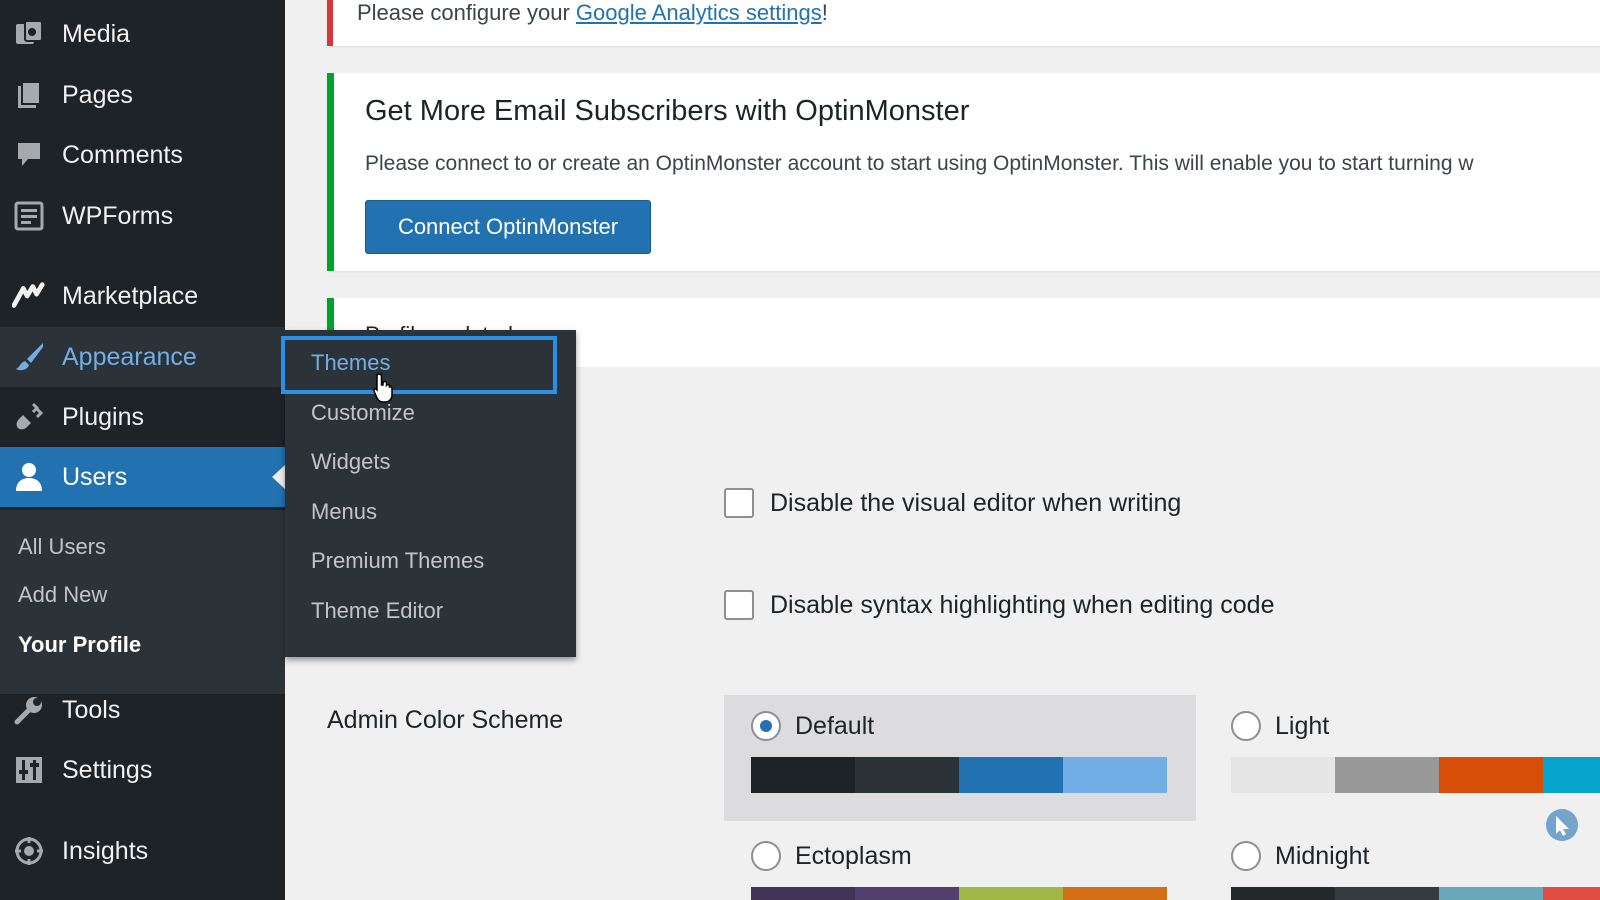 The image size is (1600, 900). Describe the element at coordinates (142, 34) in the screenshot. I see `sidebar-item-media: Media` at that location.